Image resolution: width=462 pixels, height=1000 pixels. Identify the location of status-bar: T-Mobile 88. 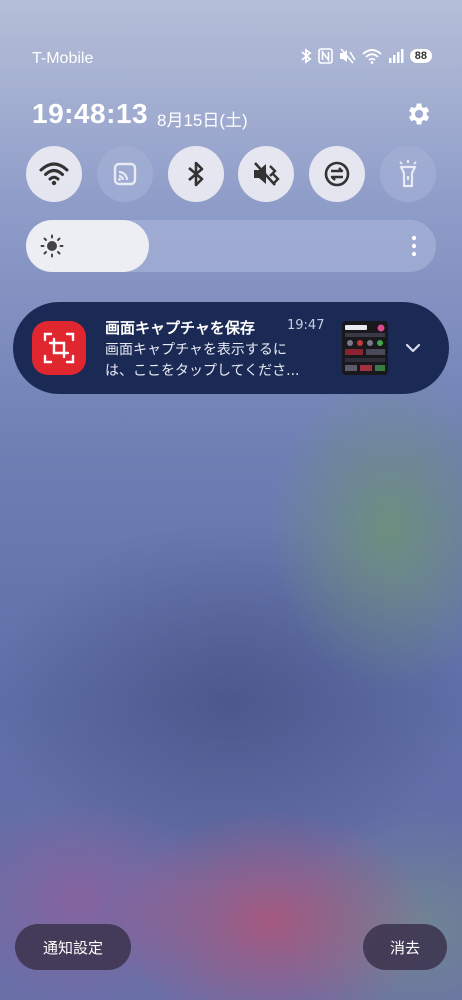
(232, 60).